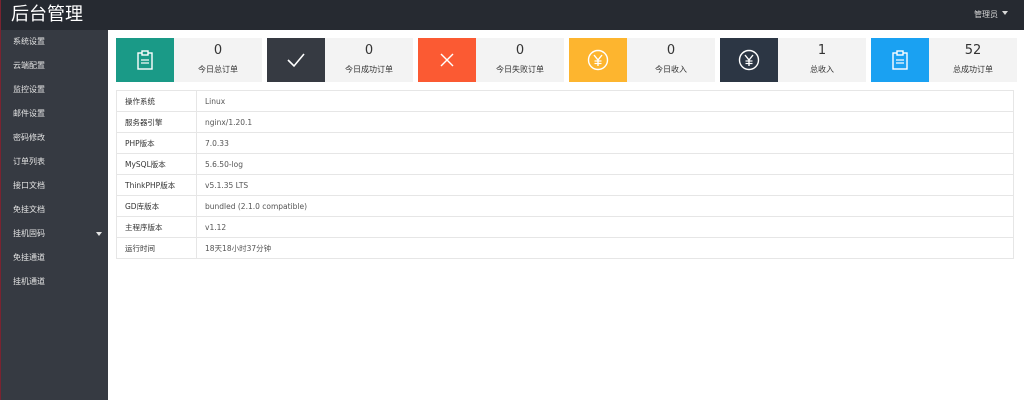 This screenshot has width=1024, height=400. Describe the element at coordinates (54, 90) in the screenshot. I see `sidebar-item-monitor-settings: 监控设置` at that location.